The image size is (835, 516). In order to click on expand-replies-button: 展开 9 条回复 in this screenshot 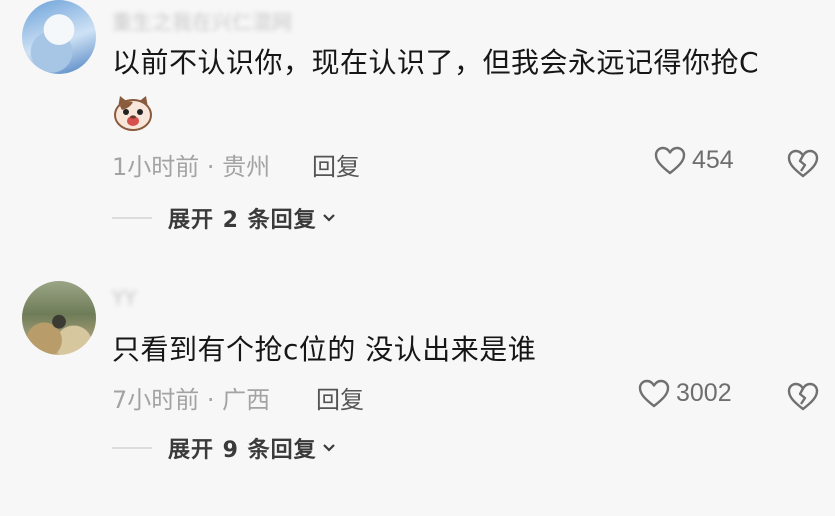, I will do `click(224, 448)`.